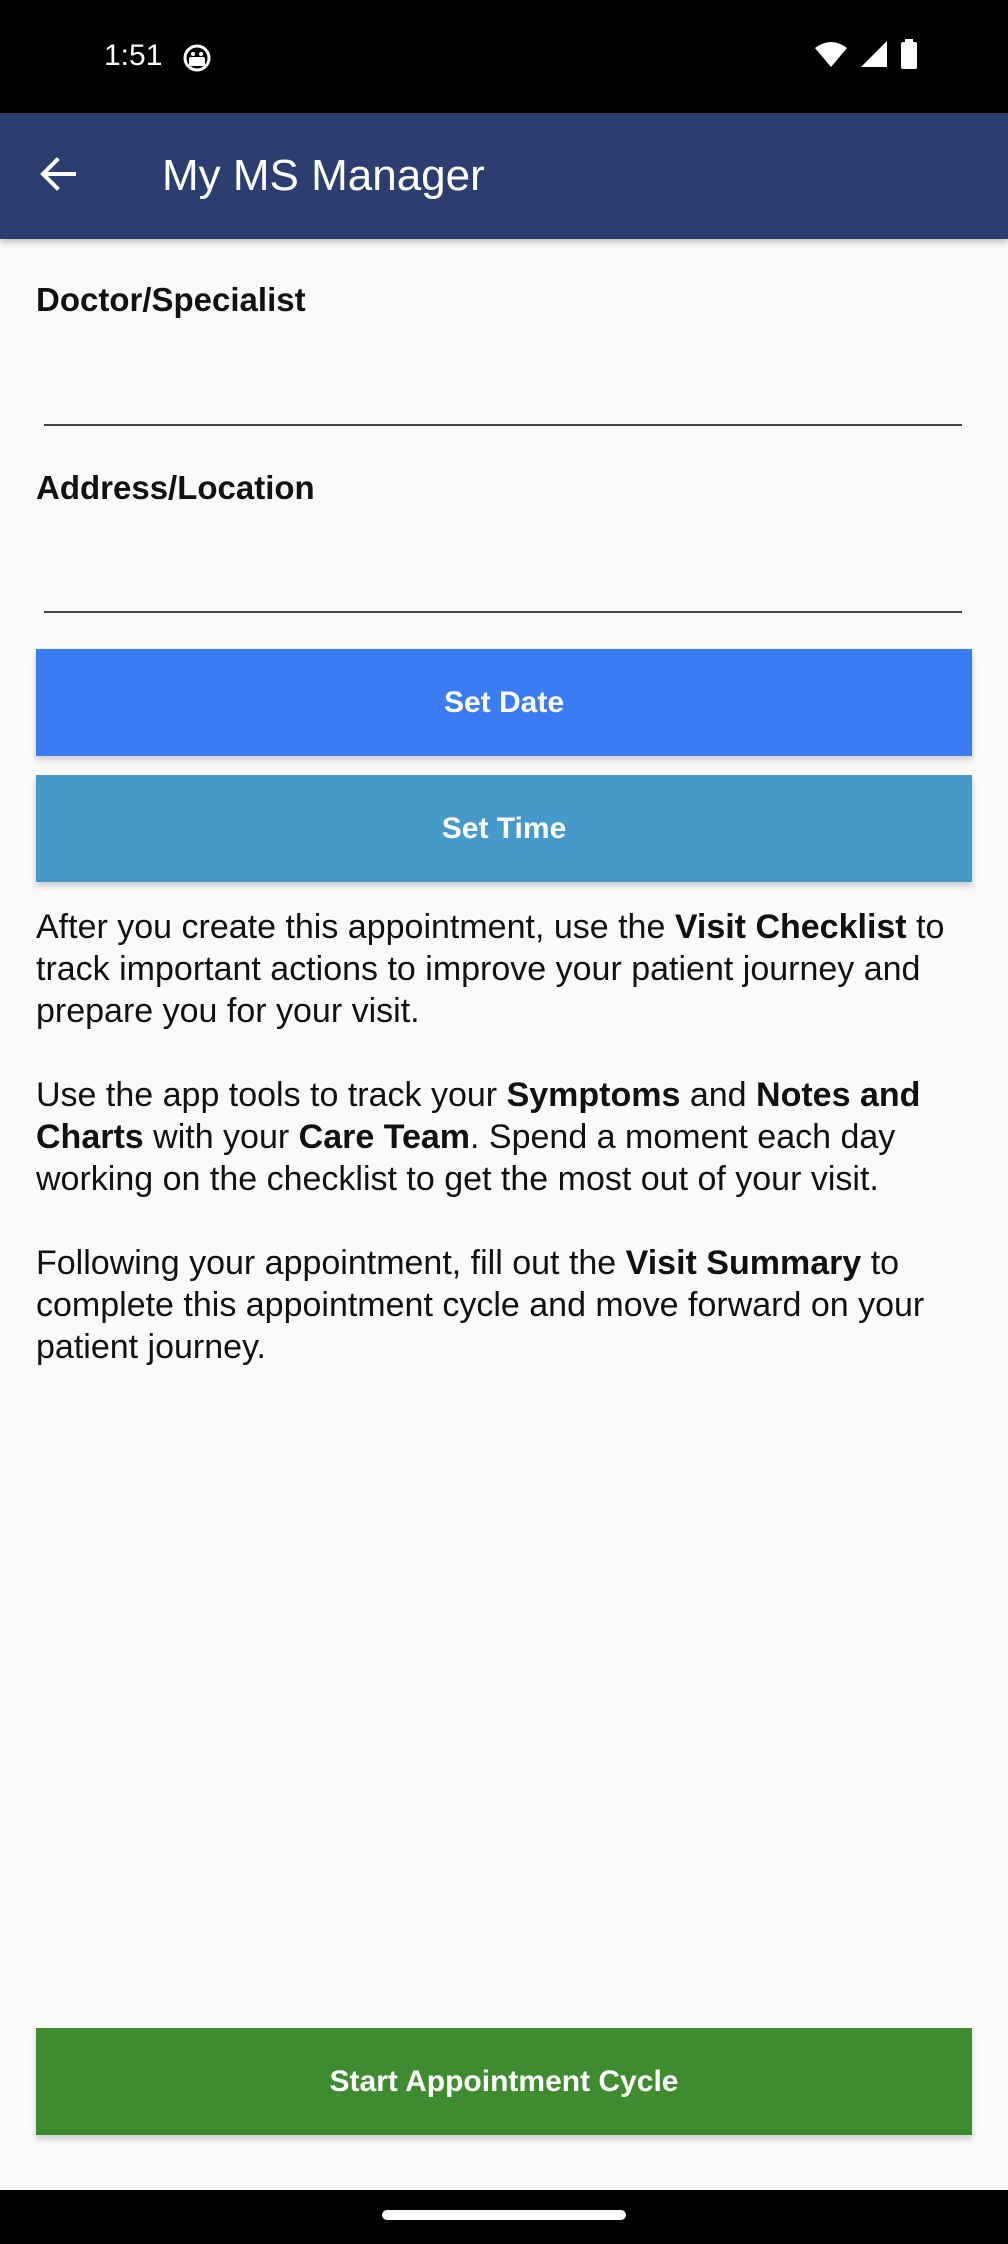 This screenshot has width=1008, height=2244. What do you see at coordinates (593, 1095) in the screenshot?
I see `symptoms-term: Symptoms` at bounding box center [593, 1095].